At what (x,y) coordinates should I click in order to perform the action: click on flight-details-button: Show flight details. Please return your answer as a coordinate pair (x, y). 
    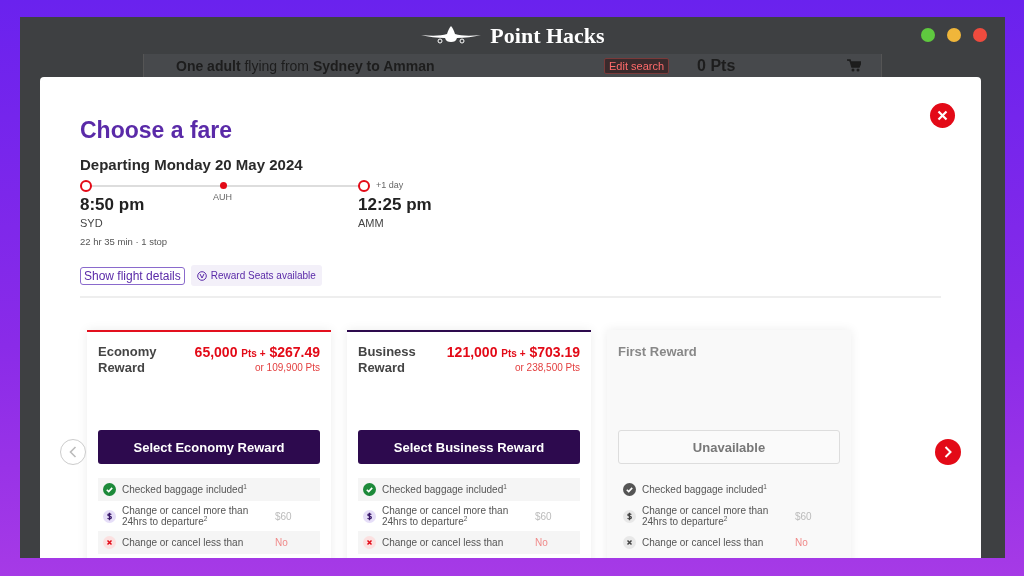
    Looking at the image, I should click on (132, 275).